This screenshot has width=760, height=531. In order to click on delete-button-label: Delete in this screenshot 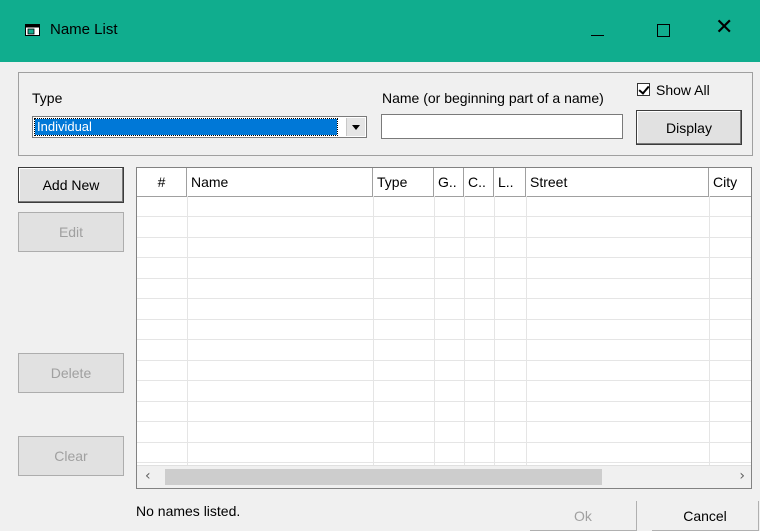, I will do `click(71, 373)`.